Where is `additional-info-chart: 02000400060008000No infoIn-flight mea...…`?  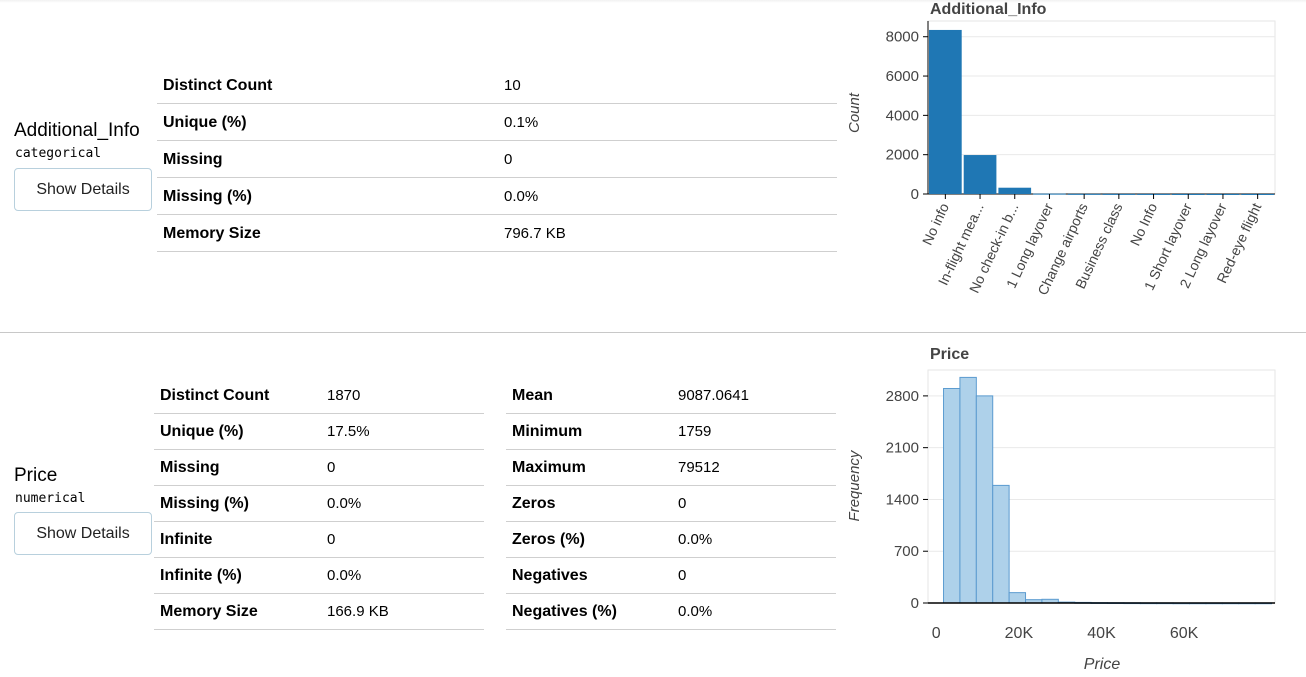 additional-info-chart: 02000400060008000No infoIn-flight mea...… is located at coordinates (1061, 149).